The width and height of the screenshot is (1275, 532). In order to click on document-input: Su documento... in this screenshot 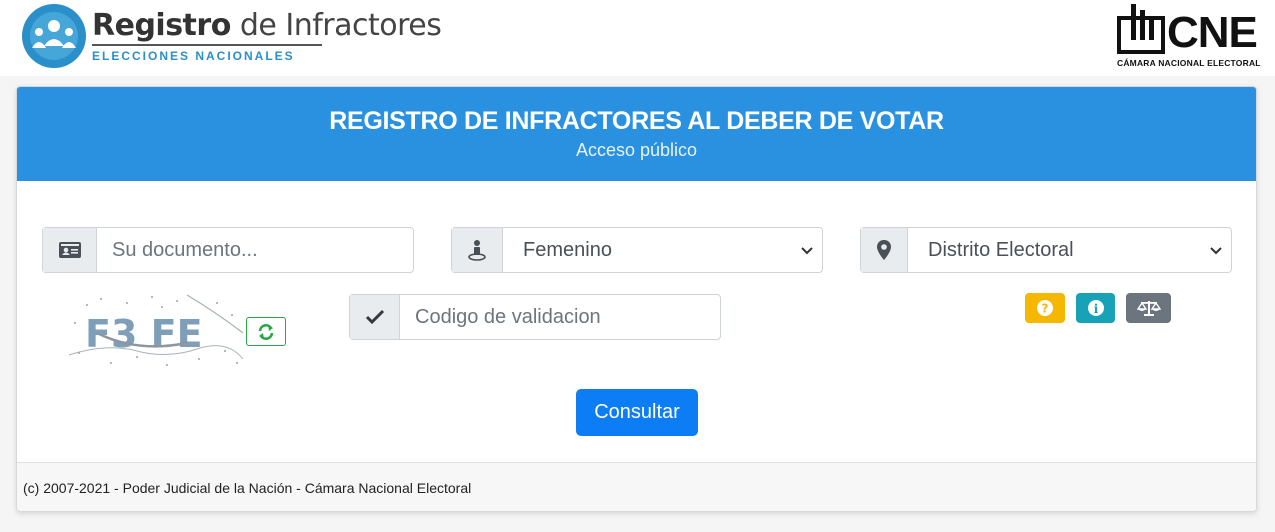, I will do `click(255, 250)`.